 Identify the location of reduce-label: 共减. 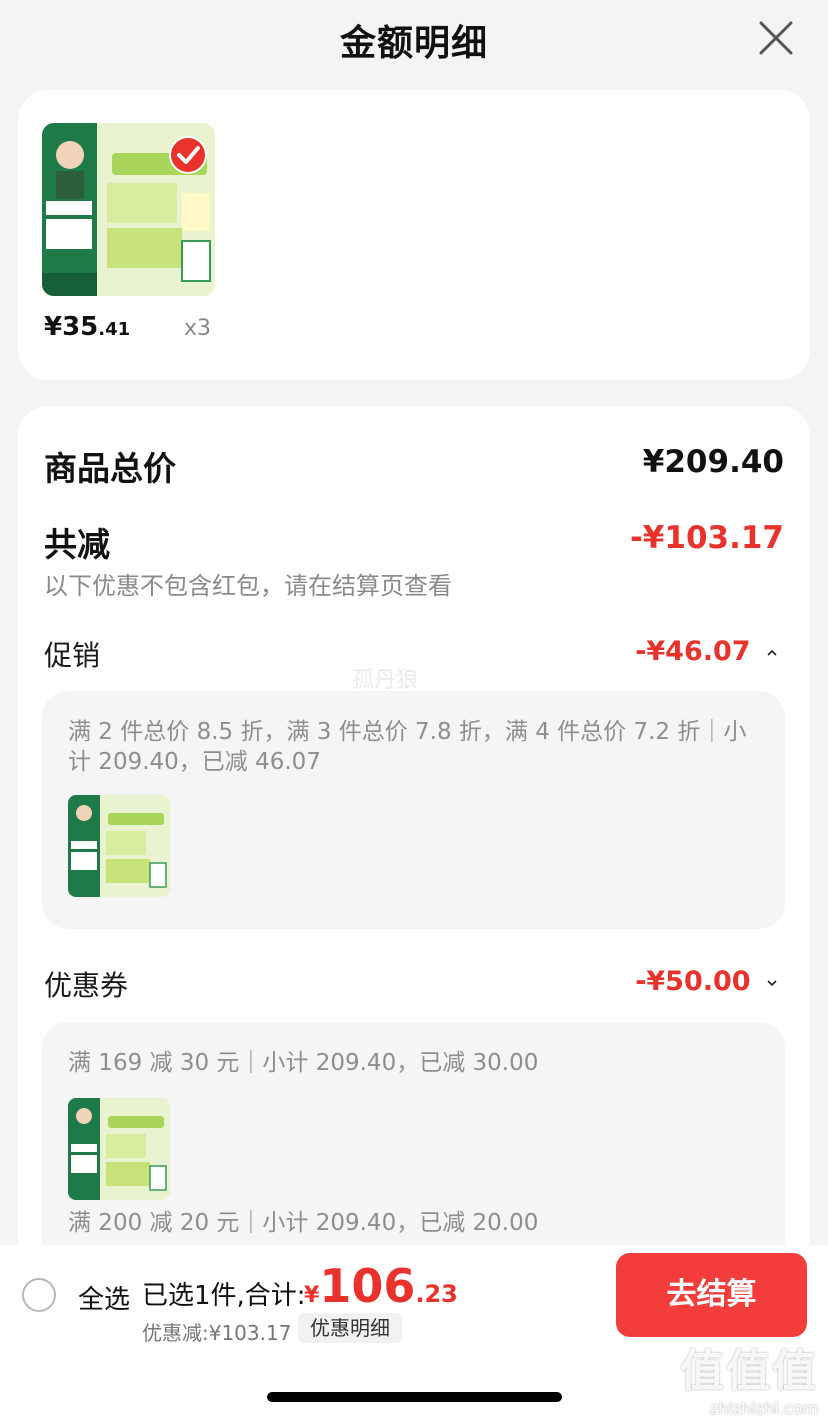
(77, 544).